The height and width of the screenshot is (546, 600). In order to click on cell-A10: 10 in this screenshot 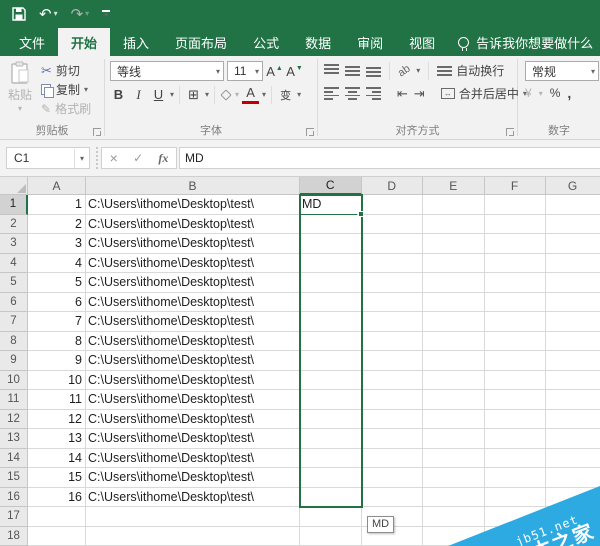, I will do `click(57, 380)`.